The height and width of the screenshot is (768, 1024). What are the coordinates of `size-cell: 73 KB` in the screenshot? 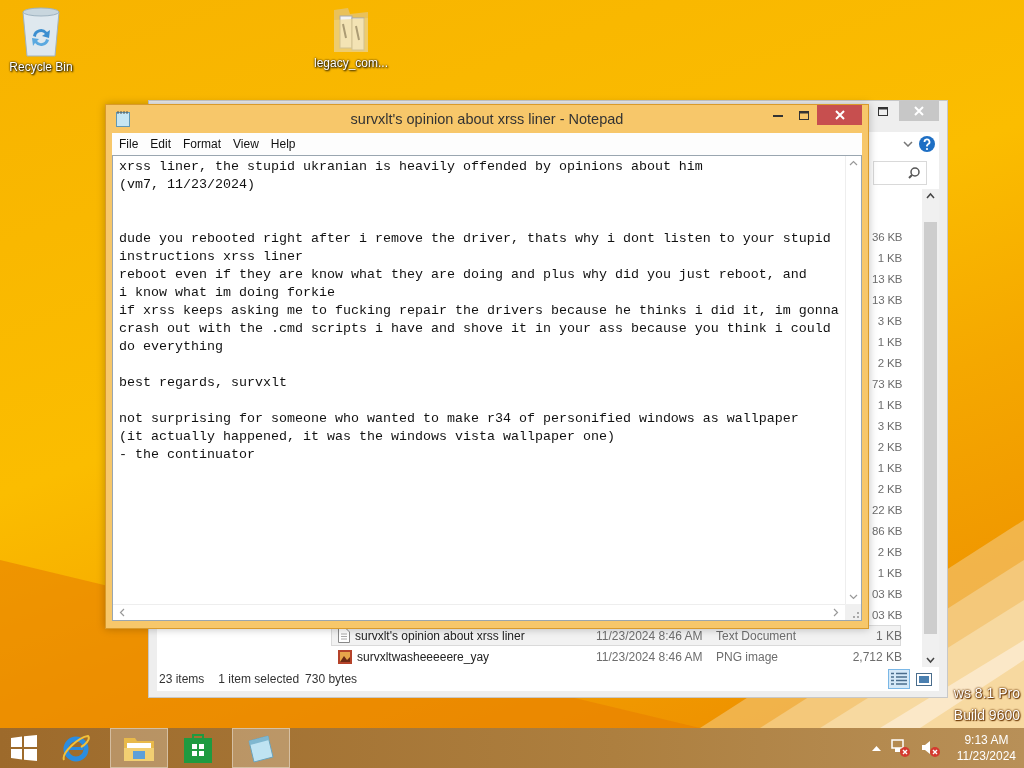 It's located at (887, 383).